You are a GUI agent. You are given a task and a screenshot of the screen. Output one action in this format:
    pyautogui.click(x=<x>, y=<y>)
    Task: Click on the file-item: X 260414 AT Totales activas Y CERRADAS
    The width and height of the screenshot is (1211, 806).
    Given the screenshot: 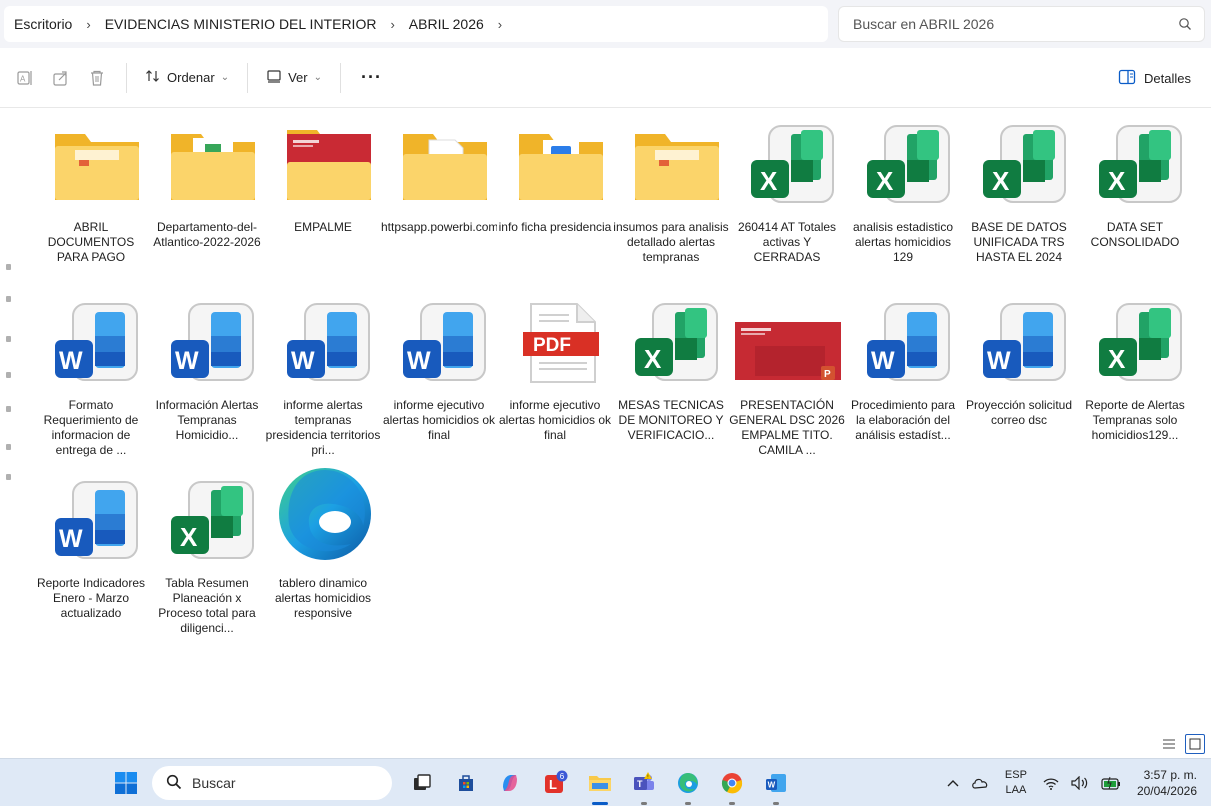 What is the action you would take?
    pyautogui.click(x=787, y=196)
    